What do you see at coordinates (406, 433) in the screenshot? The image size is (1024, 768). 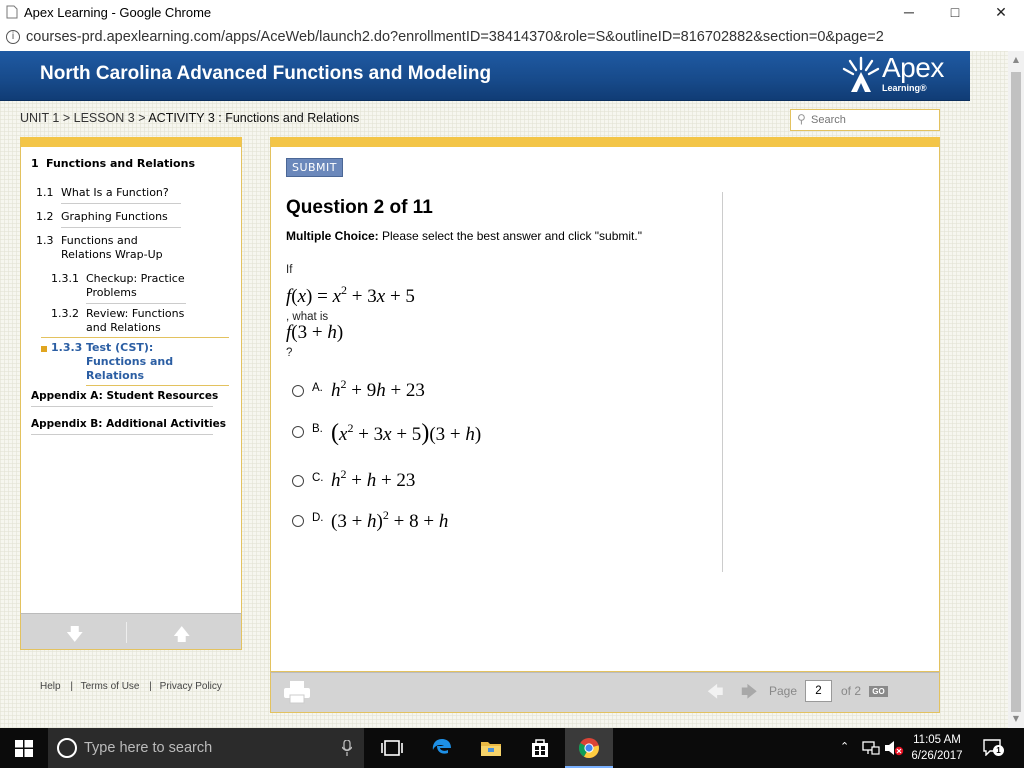 I see `option-b-answer: (x2 + 3x + 5)(3 + h)` at bounding box center [406, 433].